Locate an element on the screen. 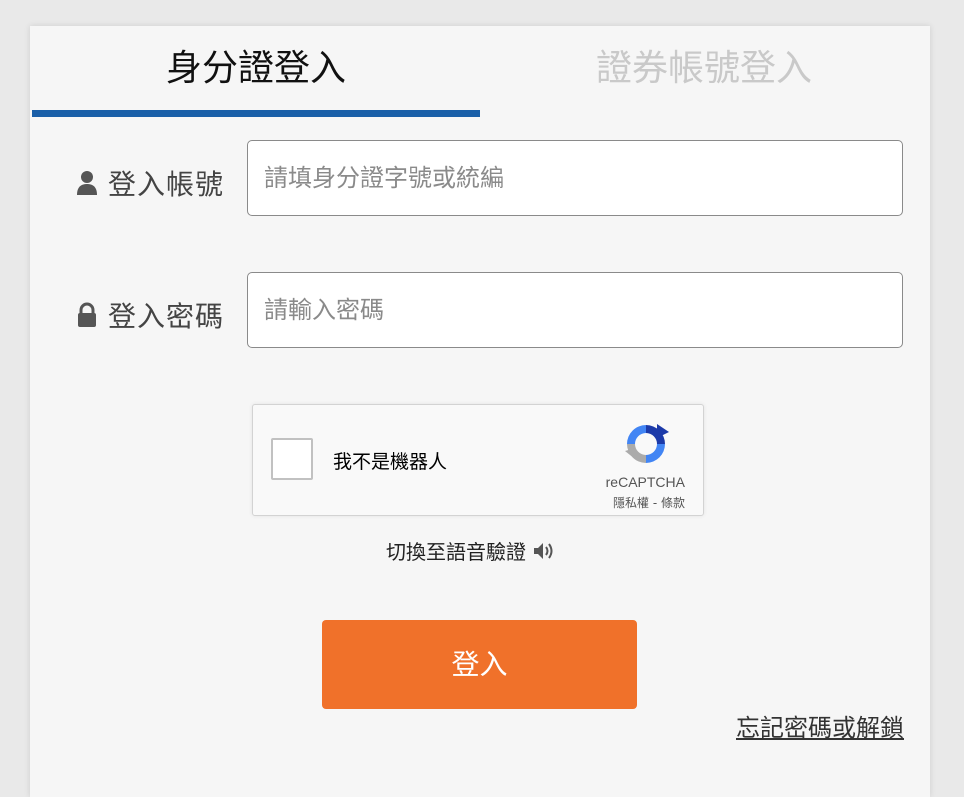 This screenshot has height=797, width=964. recaptcha-terms-link: 隱私權 - 條款 is located at coordinates (649, 502).